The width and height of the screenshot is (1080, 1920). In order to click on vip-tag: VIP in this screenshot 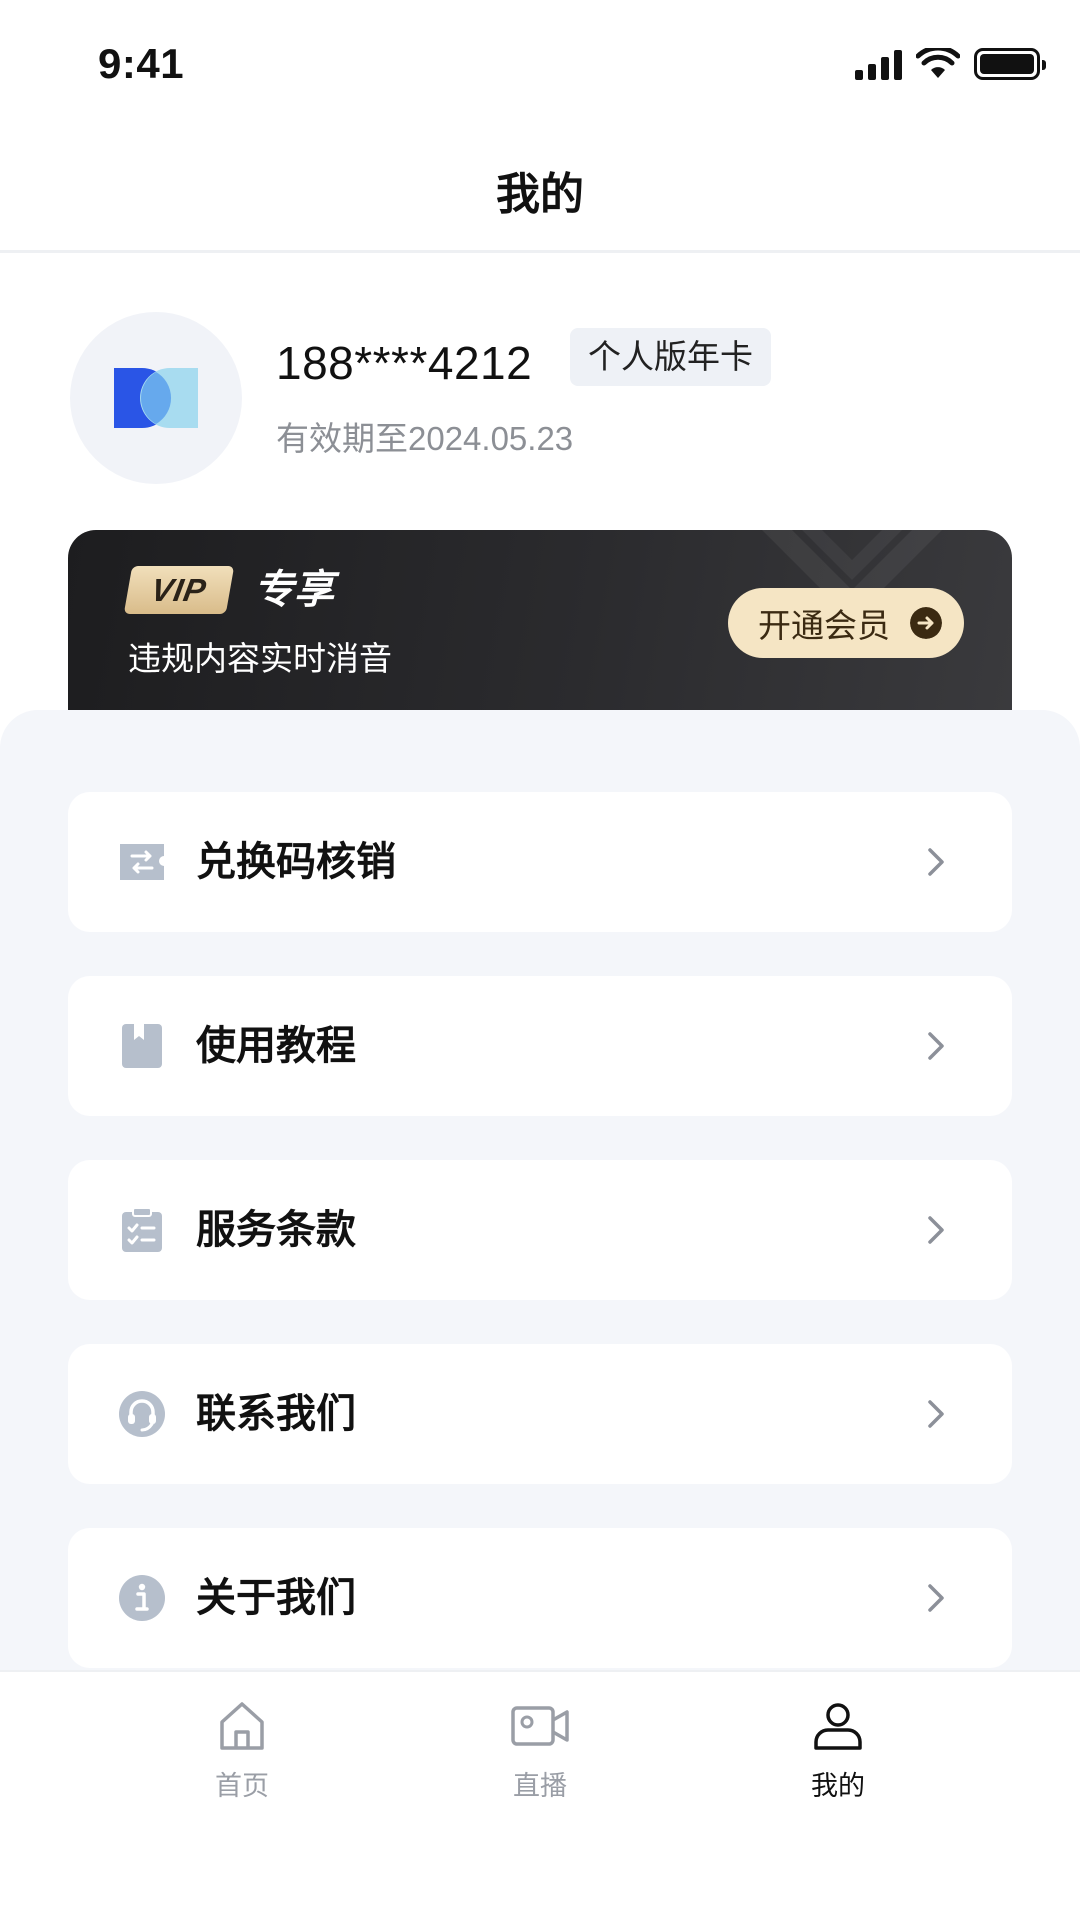, I will do `click(179, 590)`.